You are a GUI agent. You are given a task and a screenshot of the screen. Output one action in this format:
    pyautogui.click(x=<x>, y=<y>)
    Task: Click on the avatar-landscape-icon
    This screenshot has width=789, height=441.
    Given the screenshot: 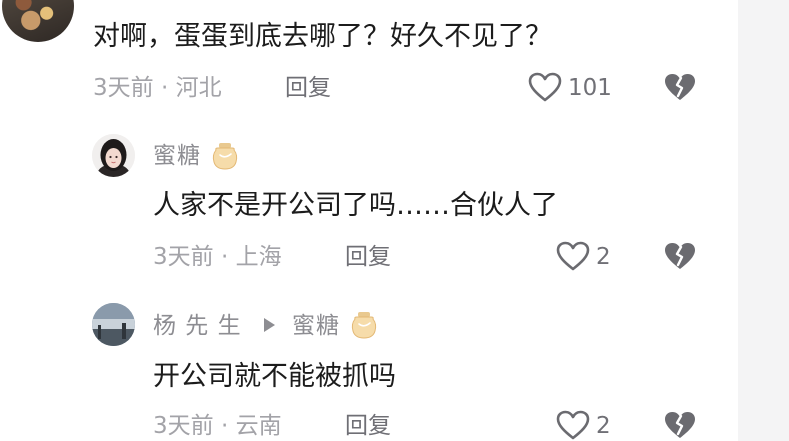 What is the action you would take?
    pyautogui.click(x=113, y=324)
    